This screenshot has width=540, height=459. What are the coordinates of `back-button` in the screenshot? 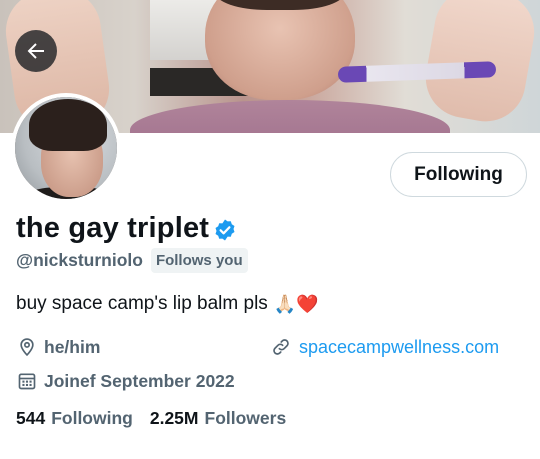 It's located at (36, 51).